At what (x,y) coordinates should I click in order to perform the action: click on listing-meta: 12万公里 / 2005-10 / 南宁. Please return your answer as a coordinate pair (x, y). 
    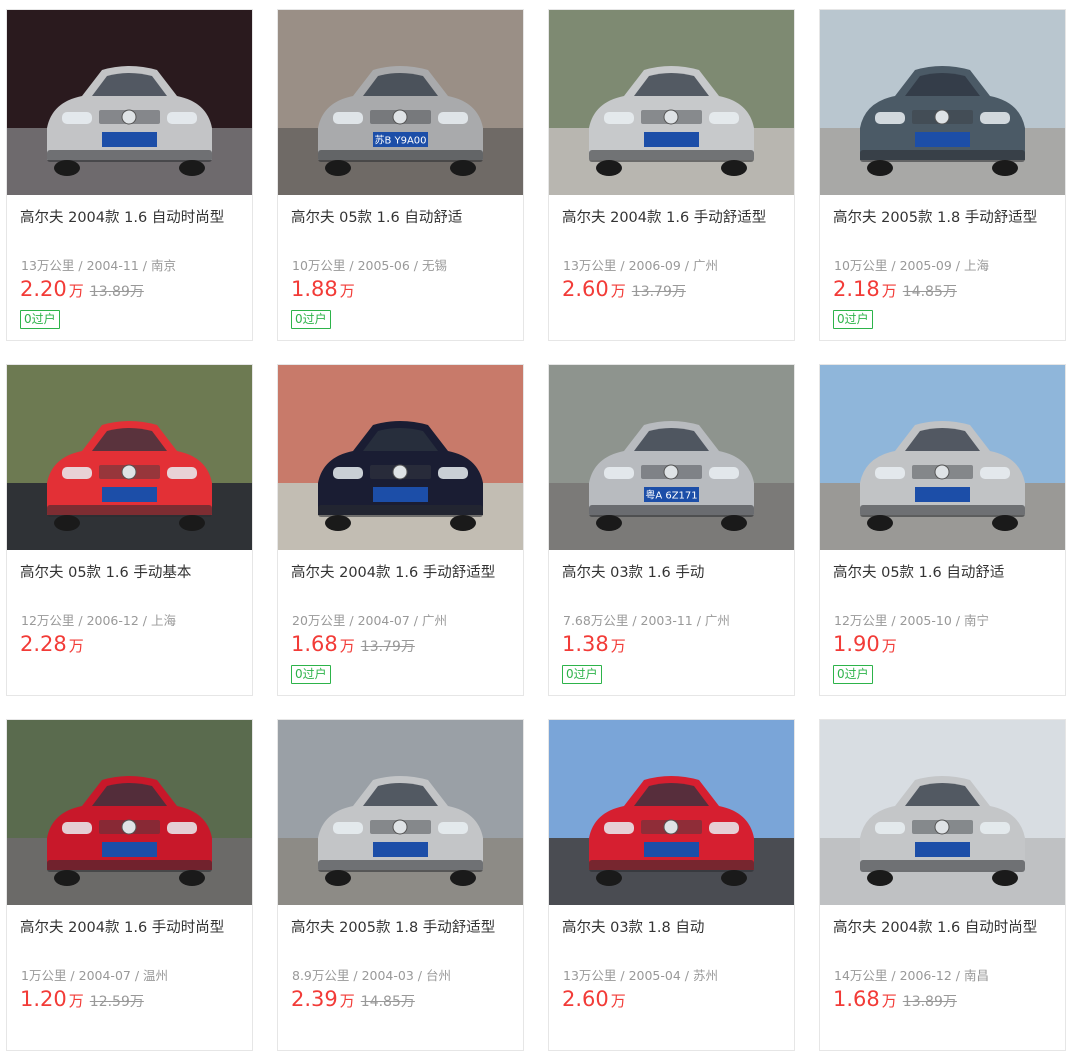
    Looking at the image, I should click on (948, 619).